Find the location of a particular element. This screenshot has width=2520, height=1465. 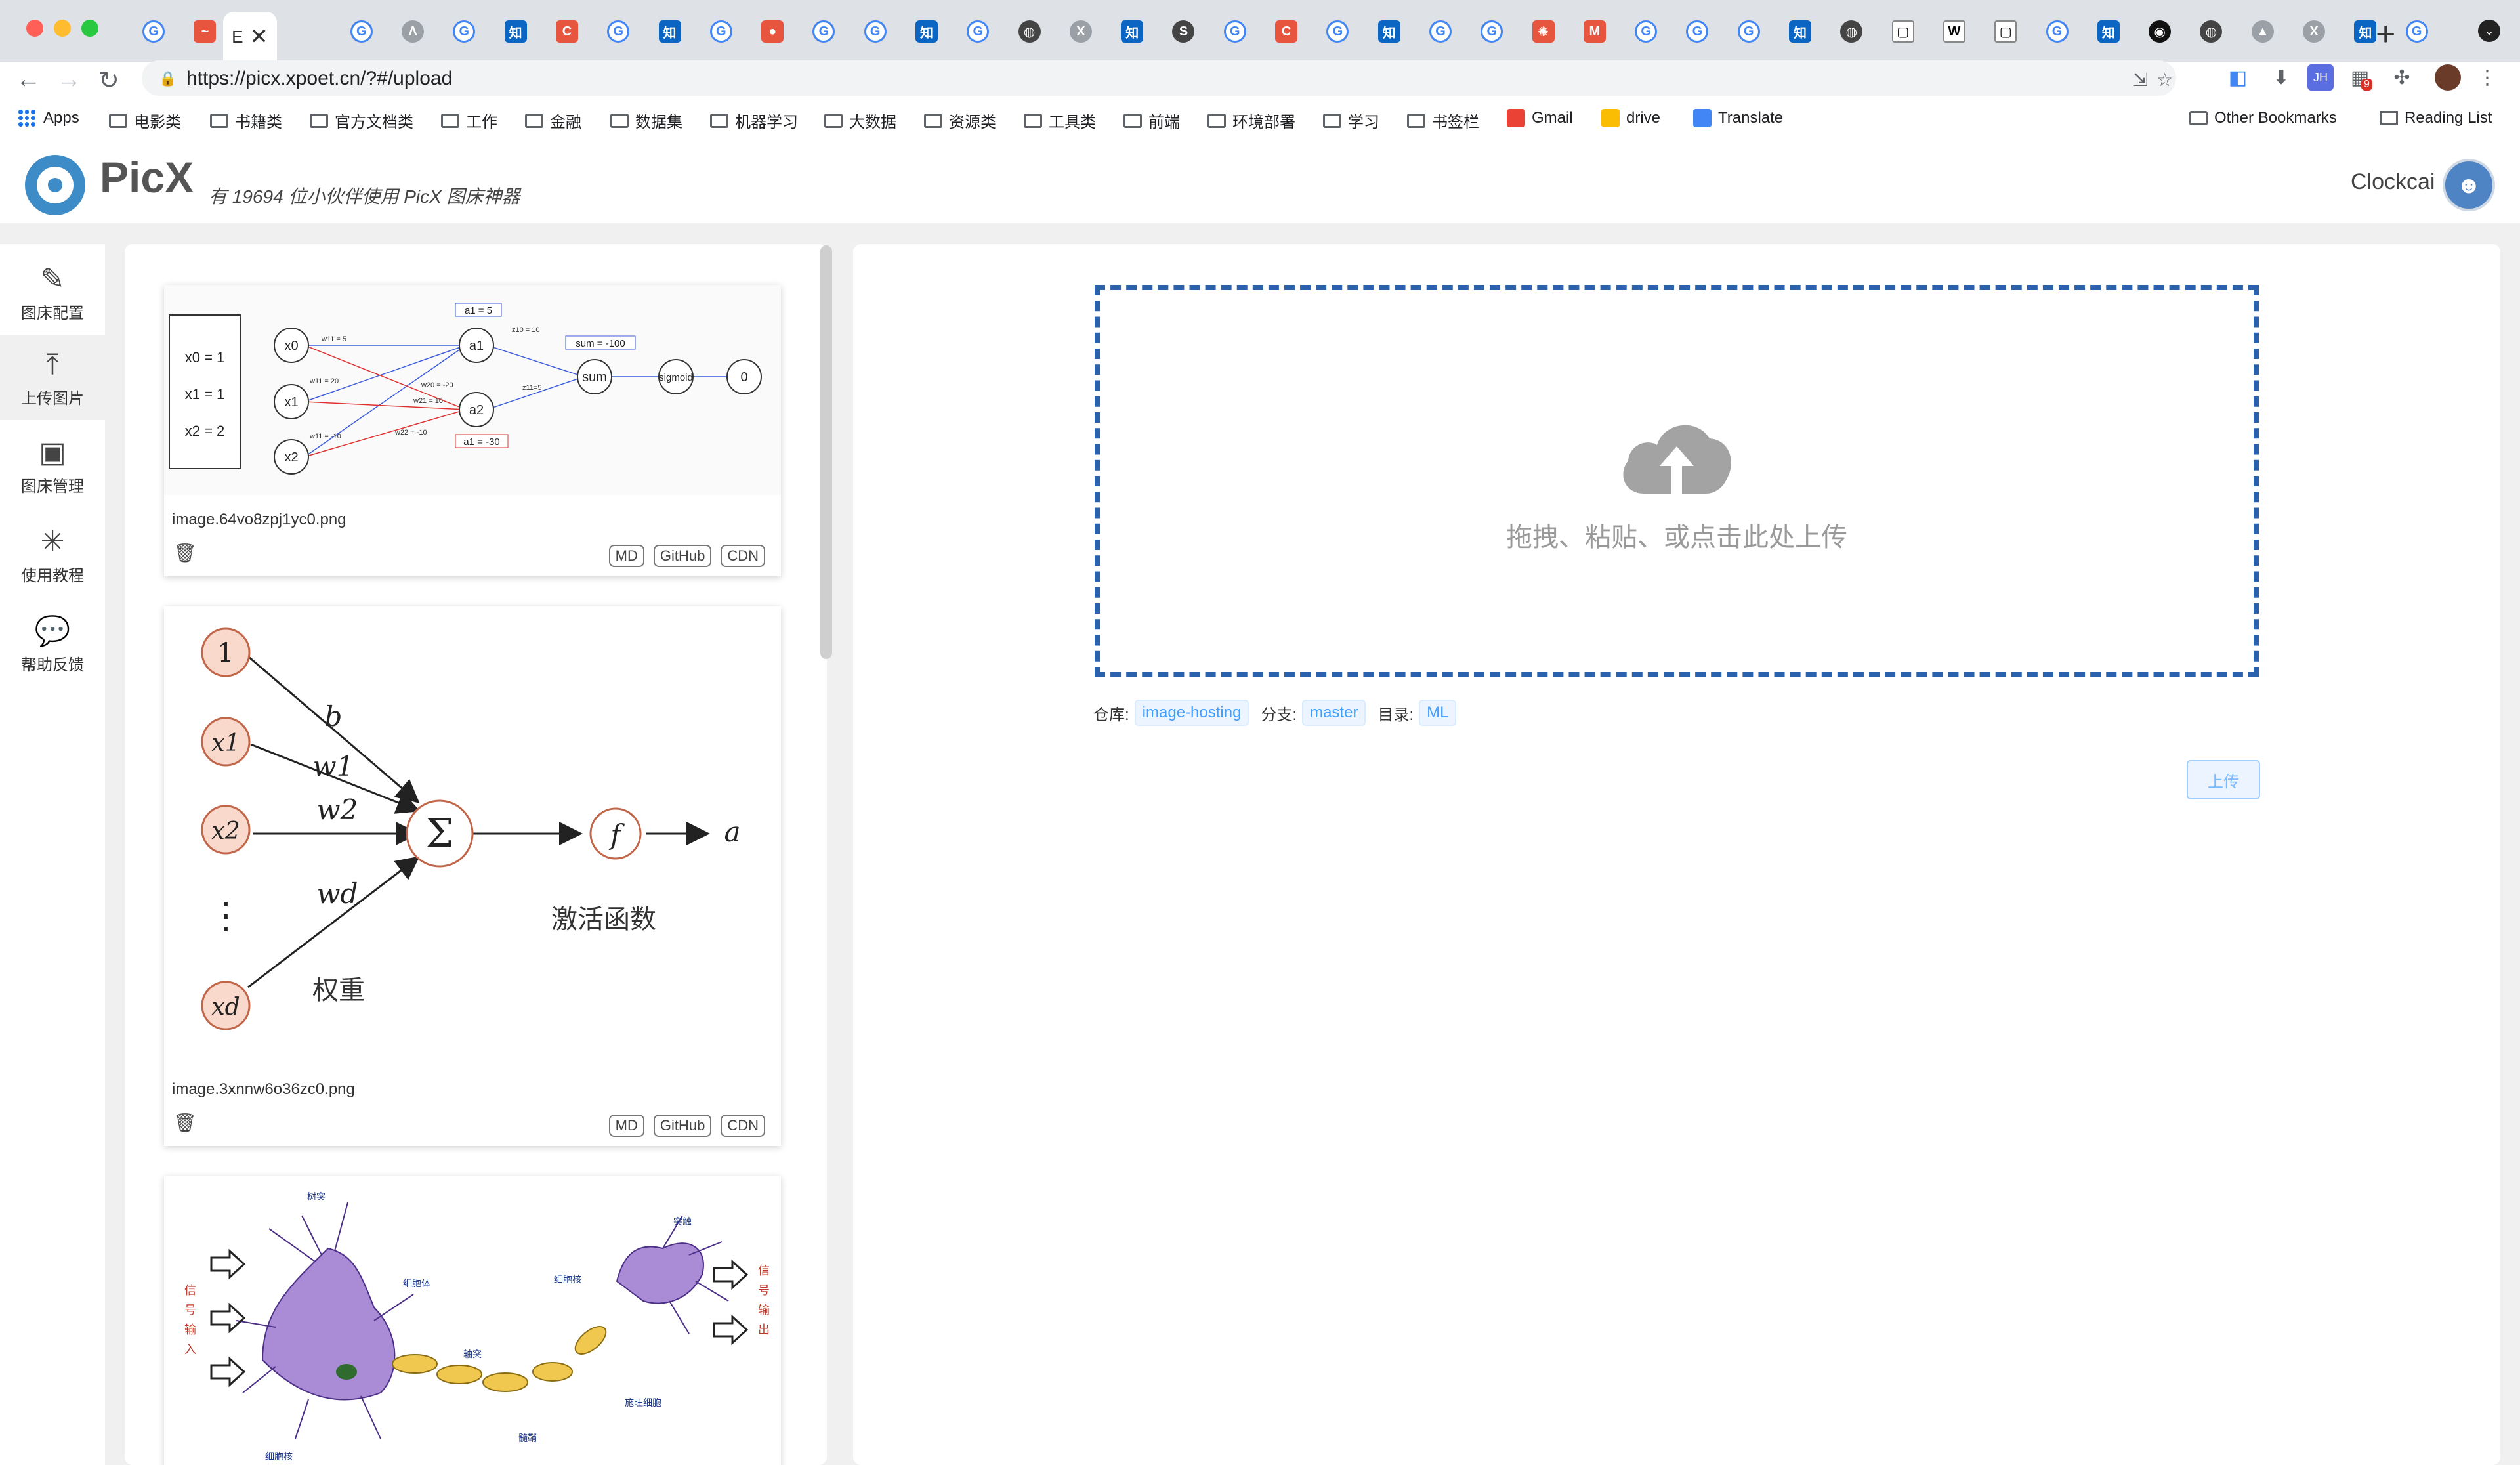

bookmark-folder: 前端 is located at coordinates (1152, 120).